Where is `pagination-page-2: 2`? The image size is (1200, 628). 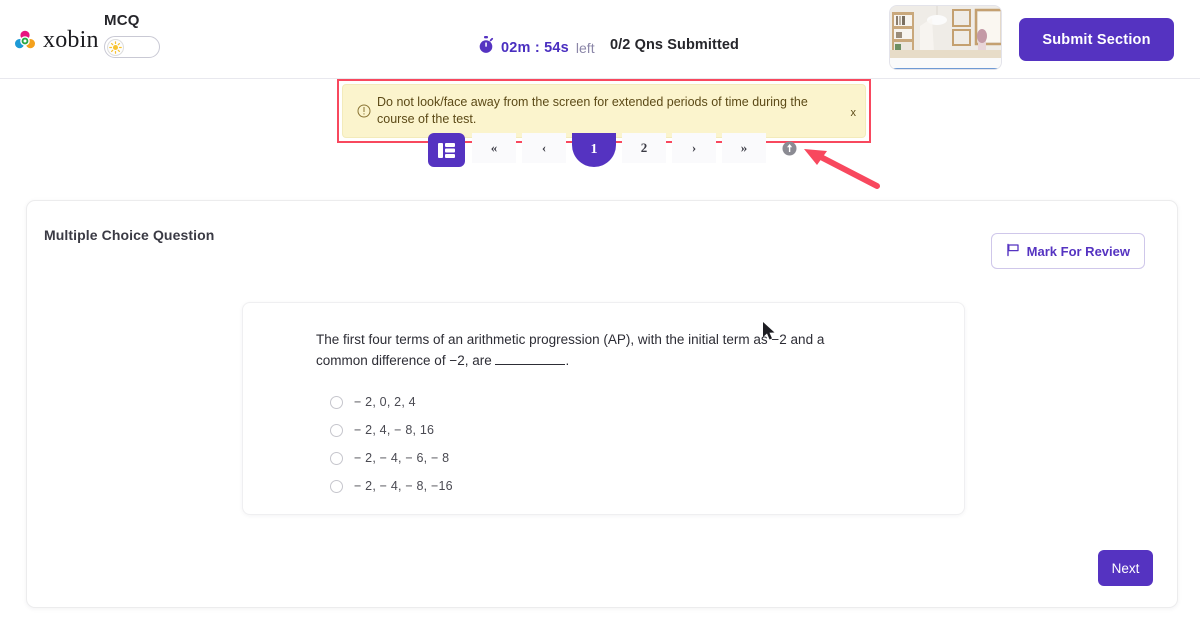
pagination-page-2: 2 is located at coordinates (644, 148).